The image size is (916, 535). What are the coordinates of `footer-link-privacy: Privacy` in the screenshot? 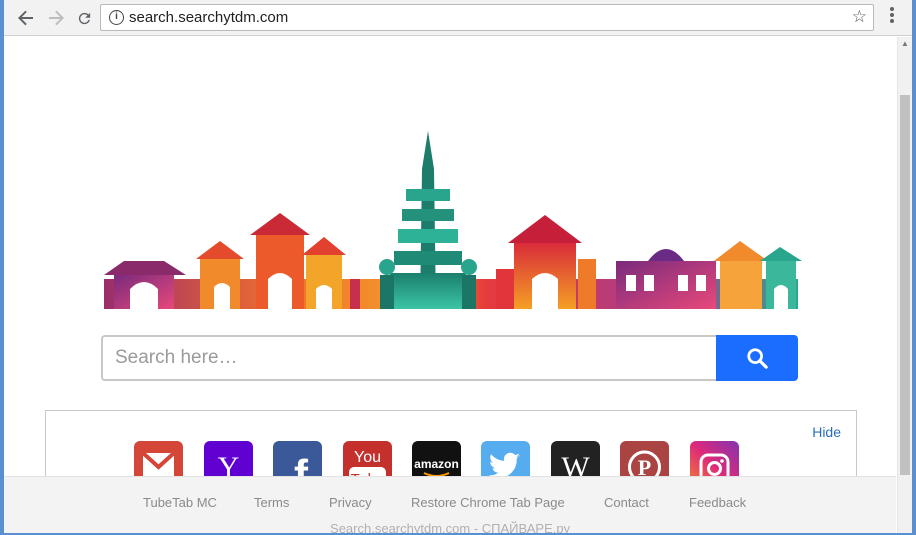 It's located at (350, 502).